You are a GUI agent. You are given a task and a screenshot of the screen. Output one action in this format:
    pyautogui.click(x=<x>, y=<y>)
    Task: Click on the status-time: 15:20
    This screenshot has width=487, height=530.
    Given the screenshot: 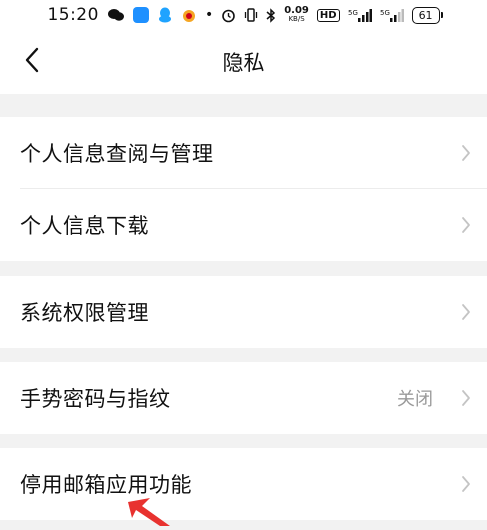 What is the action you would take?
    pyautogui.click(x=73, y=15)
    